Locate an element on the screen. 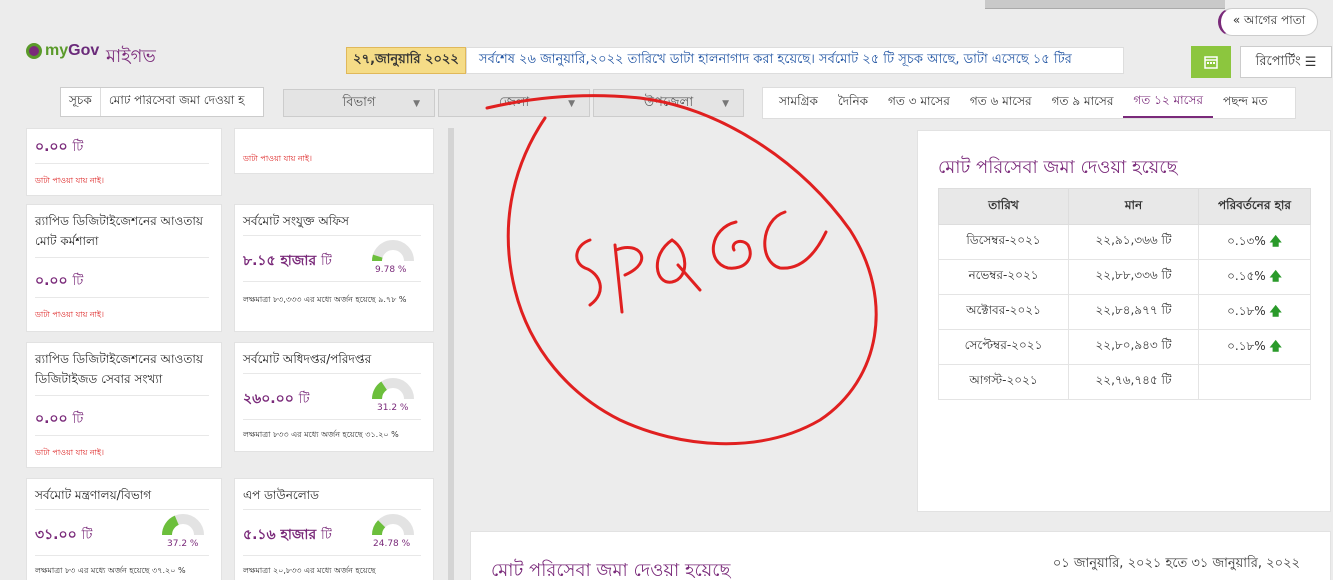 The image size is (1333, 580). indicator-input is located at coordinates (173, 102).